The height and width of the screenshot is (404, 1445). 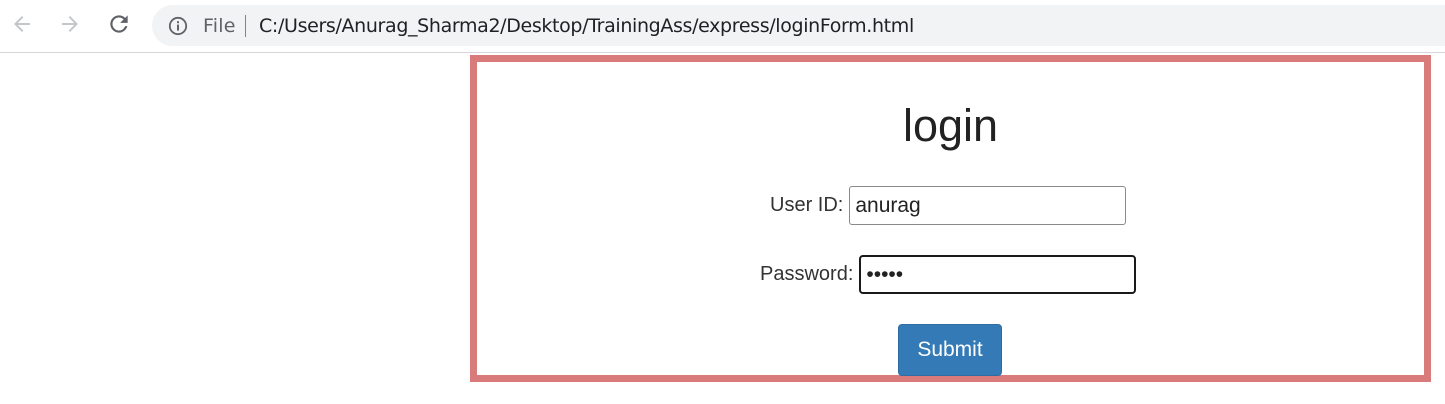 I want to click on user-id-row: User ID:, so click(x=948, y=205).